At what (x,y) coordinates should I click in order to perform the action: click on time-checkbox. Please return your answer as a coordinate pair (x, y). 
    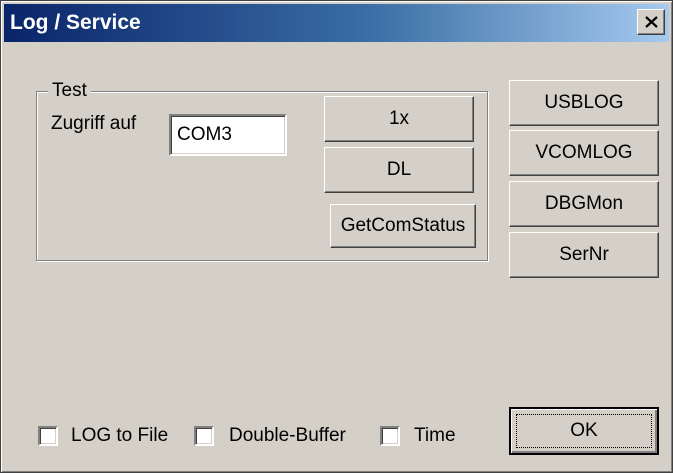
    Looking at the image, I should click on (390, 436).